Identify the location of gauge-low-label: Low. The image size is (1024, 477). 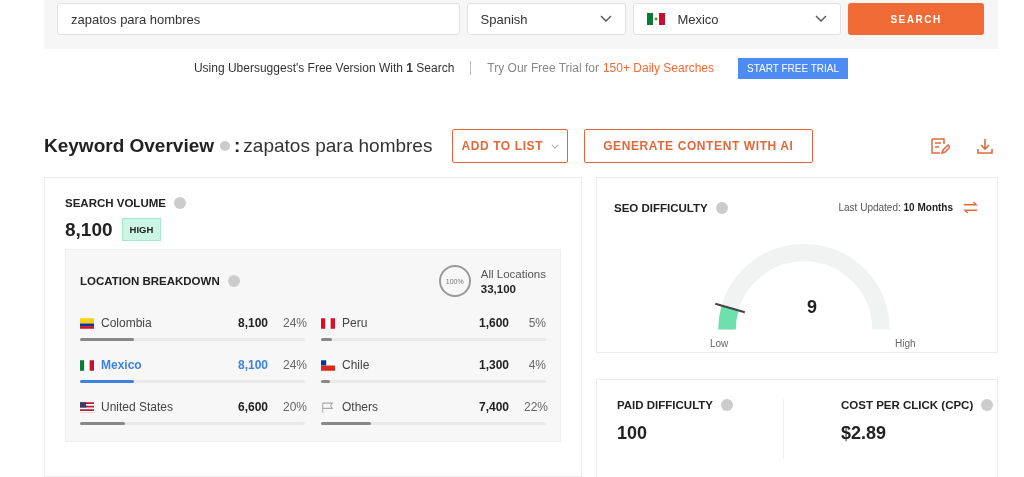
(719, 343).